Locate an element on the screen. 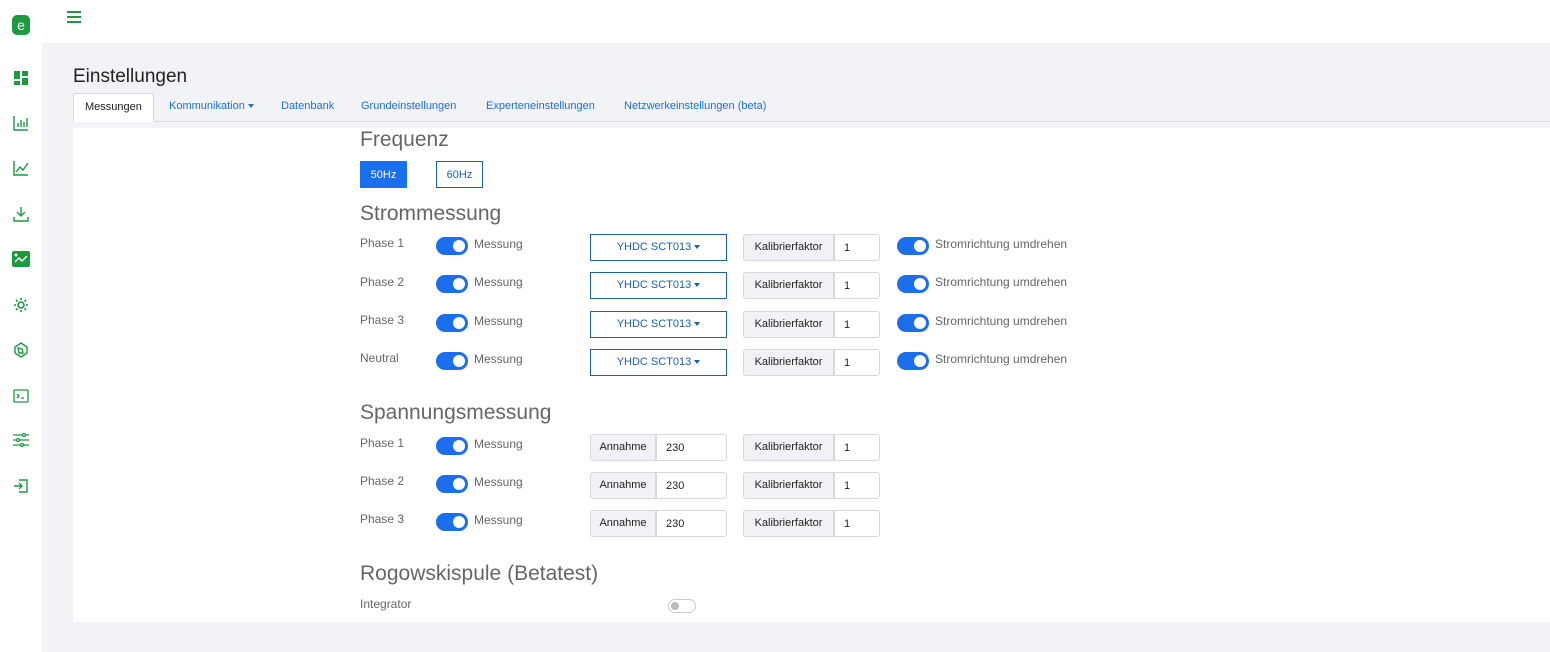  tab-messungen: Messungen is located at coordinates (113, 107).